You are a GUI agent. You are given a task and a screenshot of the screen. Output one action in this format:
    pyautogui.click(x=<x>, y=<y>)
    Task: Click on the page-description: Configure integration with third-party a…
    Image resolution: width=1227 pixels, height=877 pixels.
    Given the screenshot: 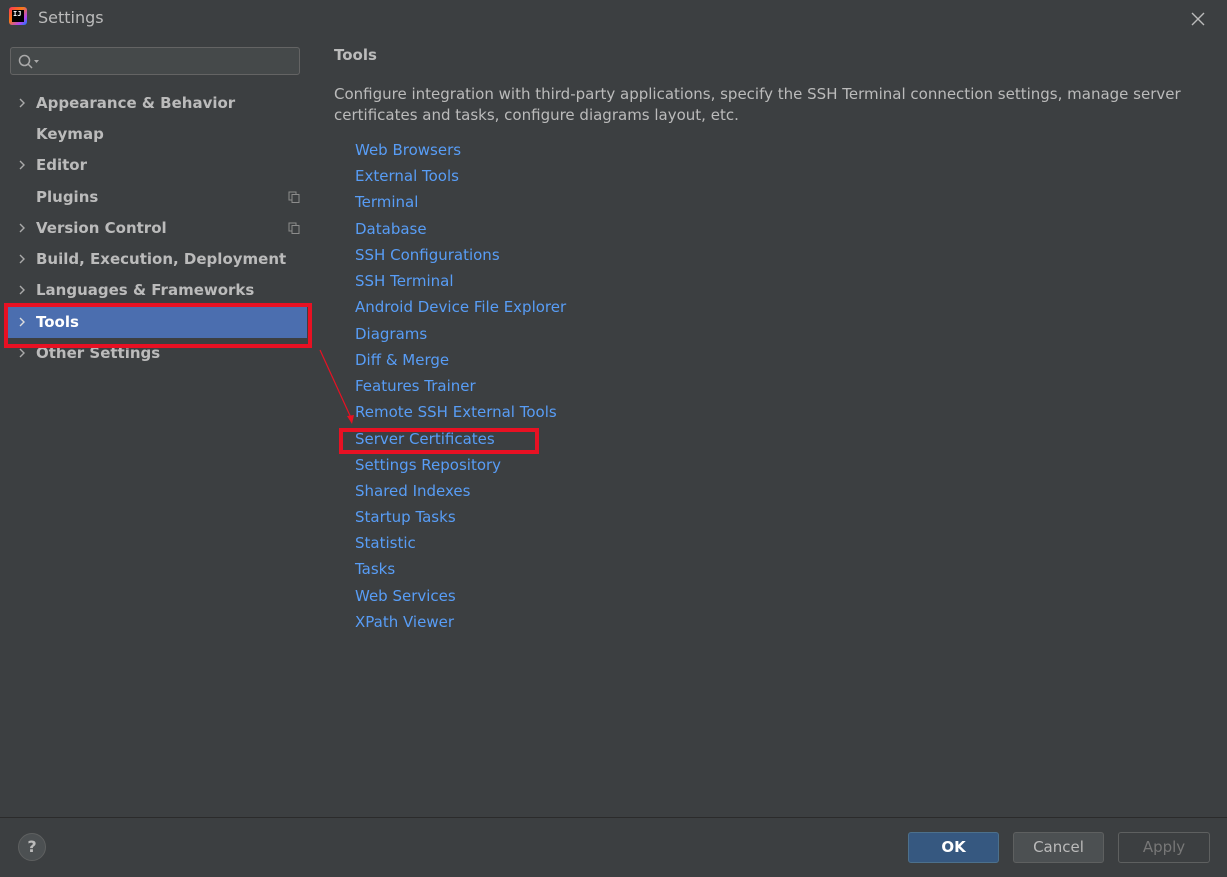 What is the action you would take?
    pyautogui.click(x=757, y=104)
    